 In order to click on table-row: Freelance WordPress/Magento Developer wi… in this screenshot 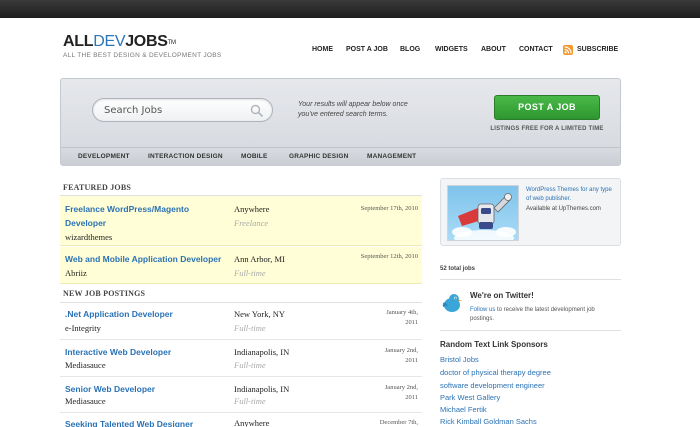, I will do `click(241, 221)`.